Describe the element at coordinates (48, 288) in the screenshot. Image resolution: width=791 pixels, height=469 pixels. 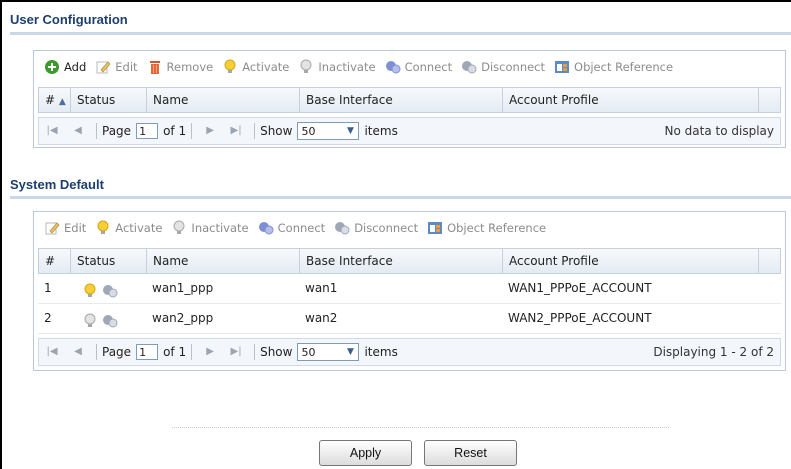
I see `row-number: 1` at that location.